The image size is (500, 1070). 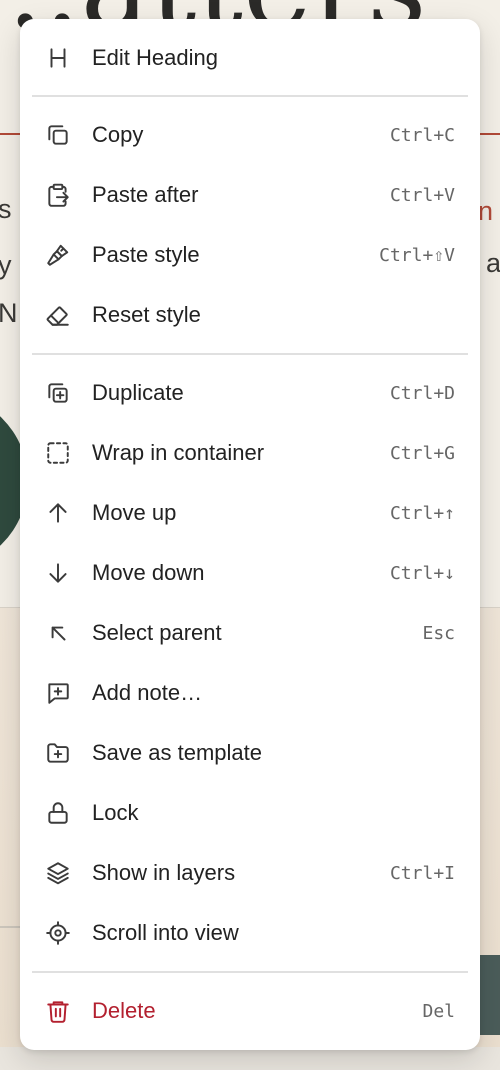 What do you see at coordinates (178, 452) in the screenshot?
I see `menu-item-label: Wrap in container` at bounding box center [178, 452].